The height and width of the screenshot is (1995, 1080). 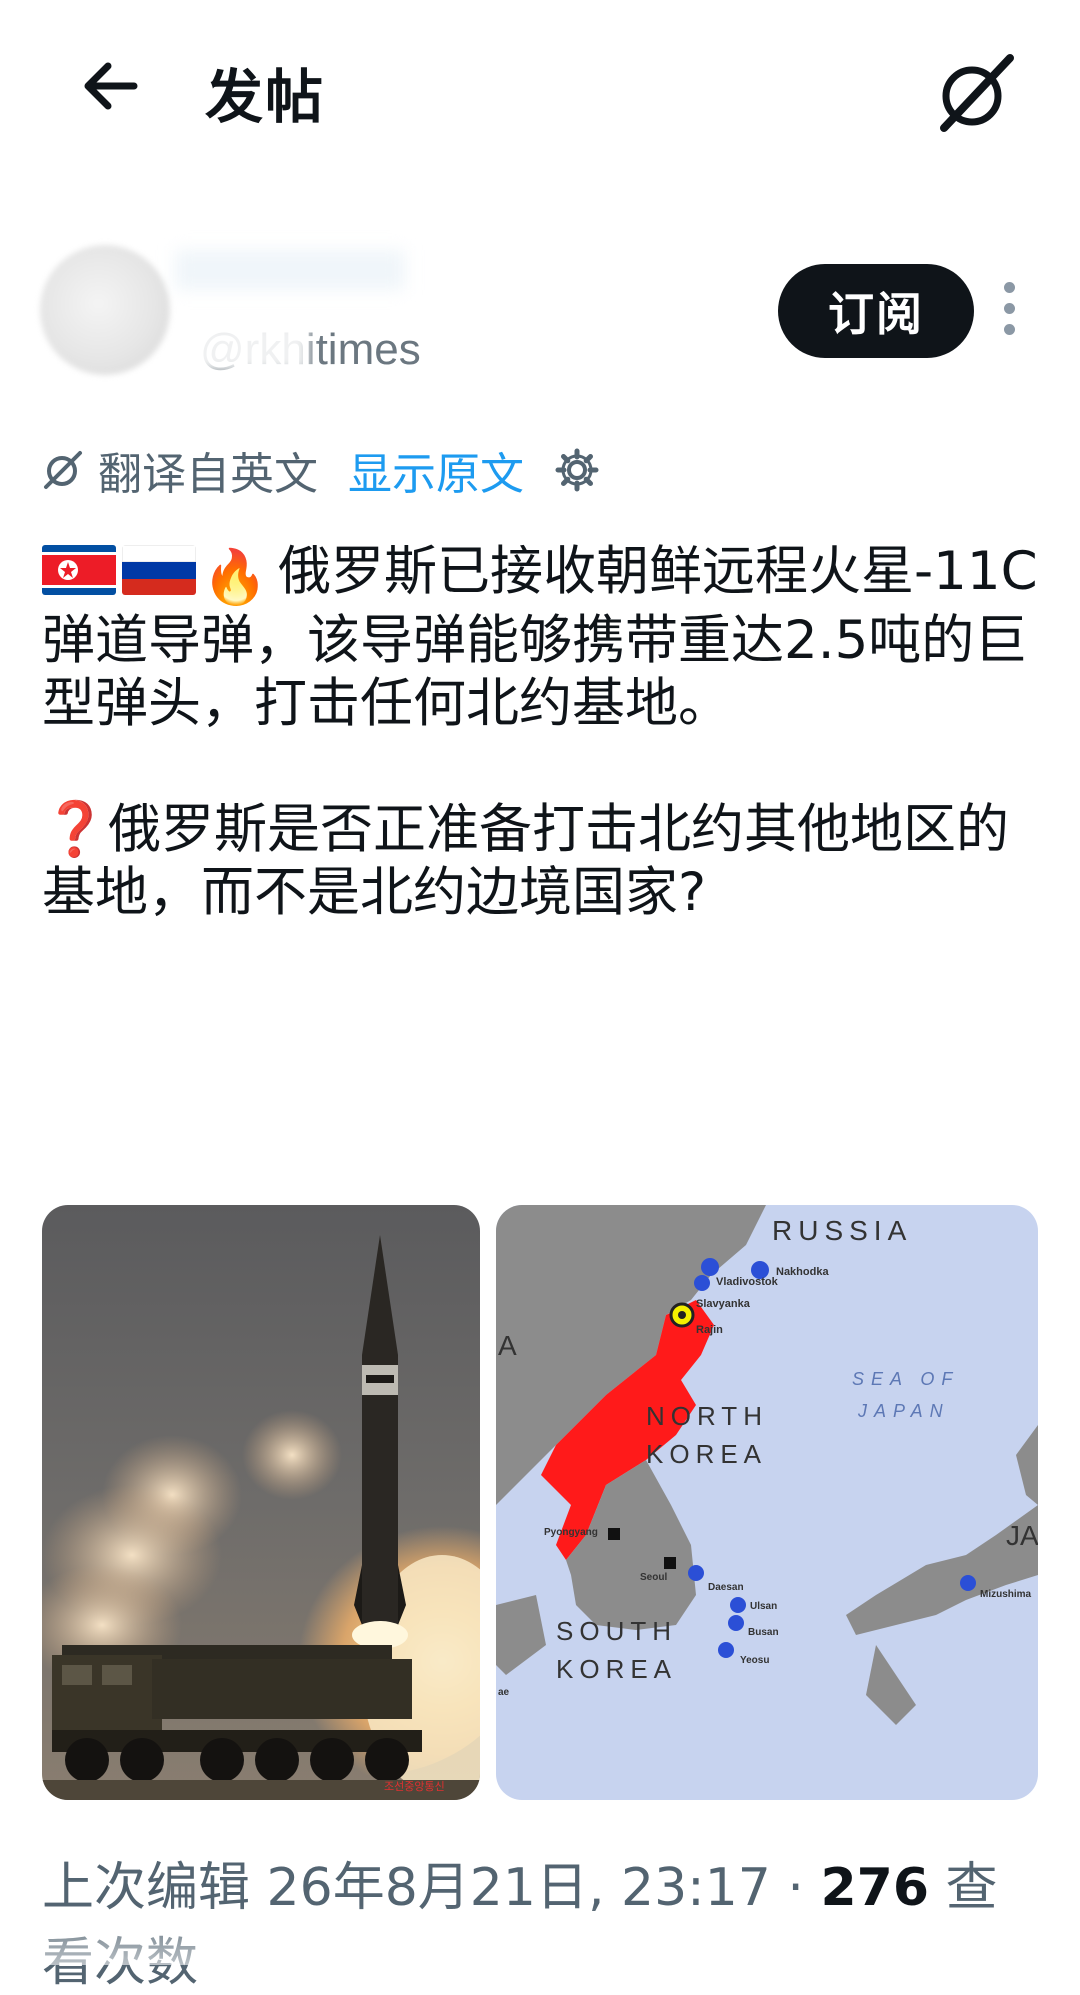 What do you see at coordinates (968, 1583) in the screenshot?
I see `map-port-mizushima` at bounding box center [968, 1583].